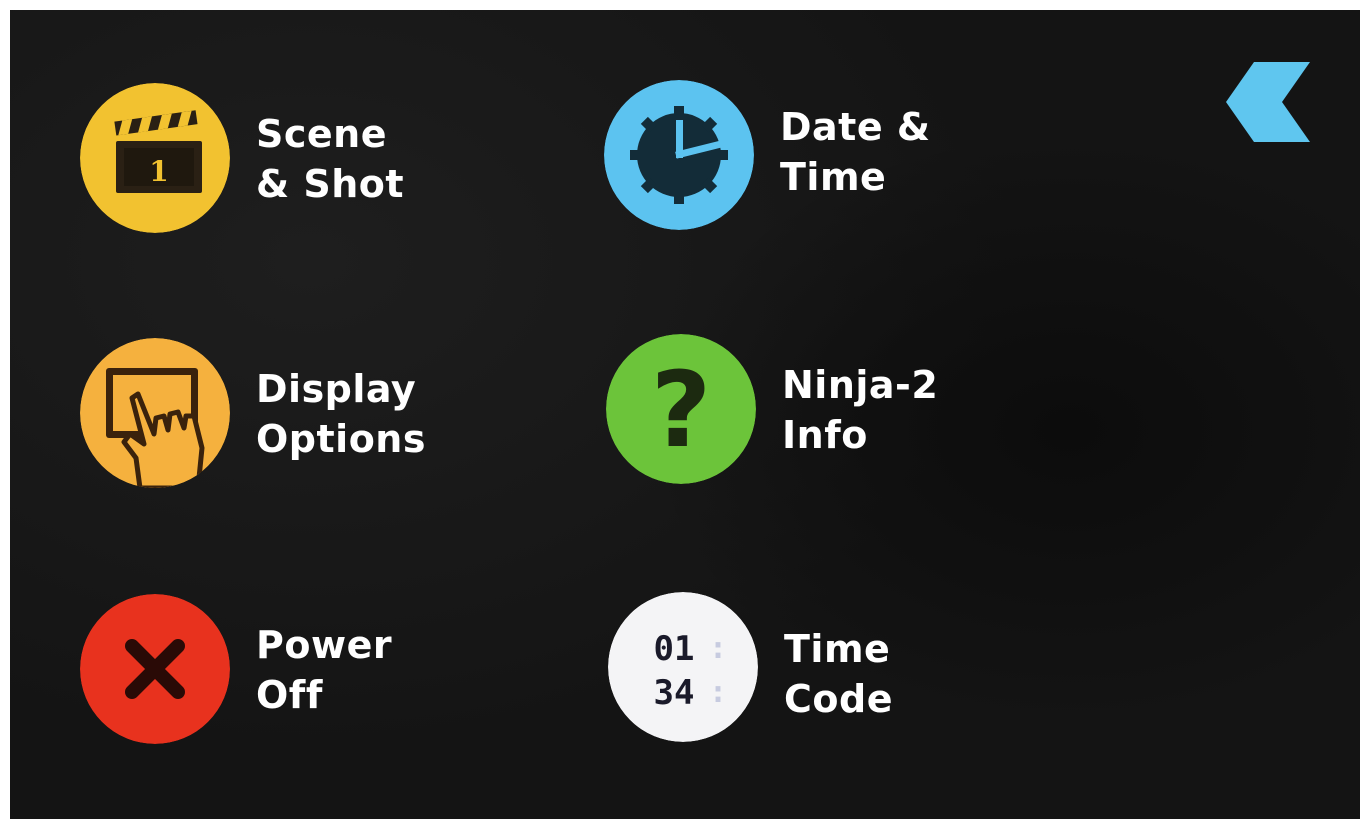 The width and height of the screenshot is (1360, 819). Describe the element at coordinates (855, 152) in the screenshot. I see `date-time-label: Date & Time` at that location.